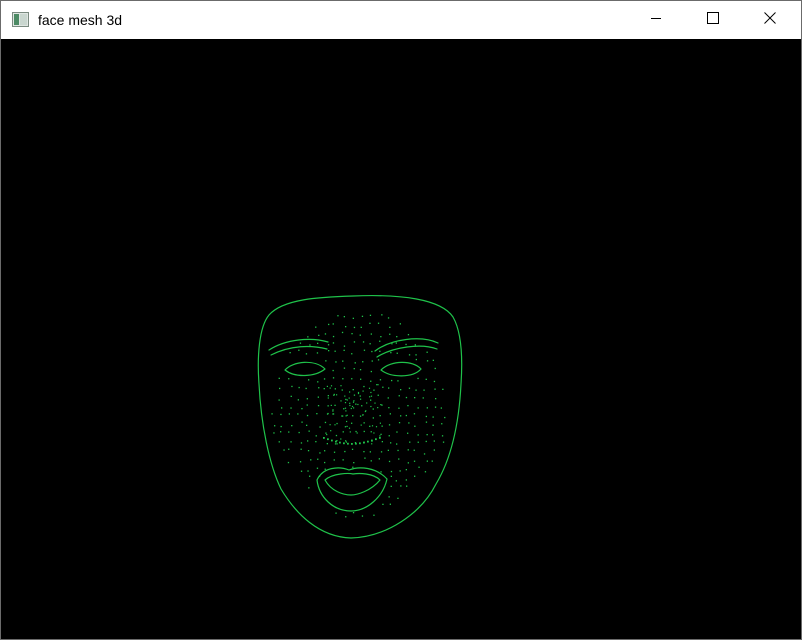 This screenshot has height=640, width=802. Describe the element at coordinates (770, 20) in the screenshot. I see `close-button` at that location.